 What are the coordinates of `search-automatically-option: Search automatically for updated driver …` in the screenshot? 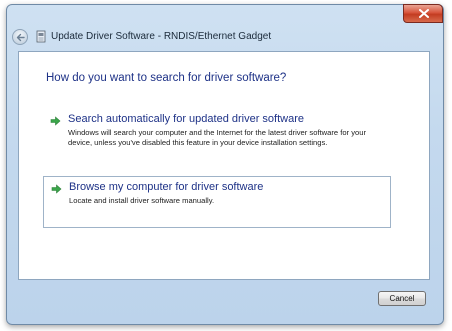 It's located at (217, 140).